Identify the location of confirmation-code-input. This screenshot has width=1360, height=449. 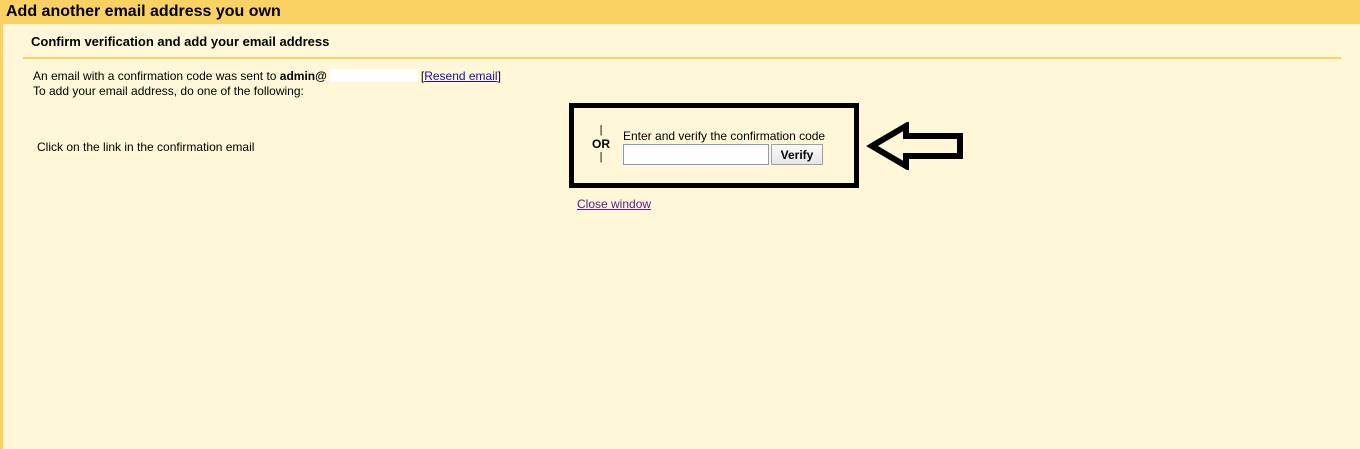
(696, 154).